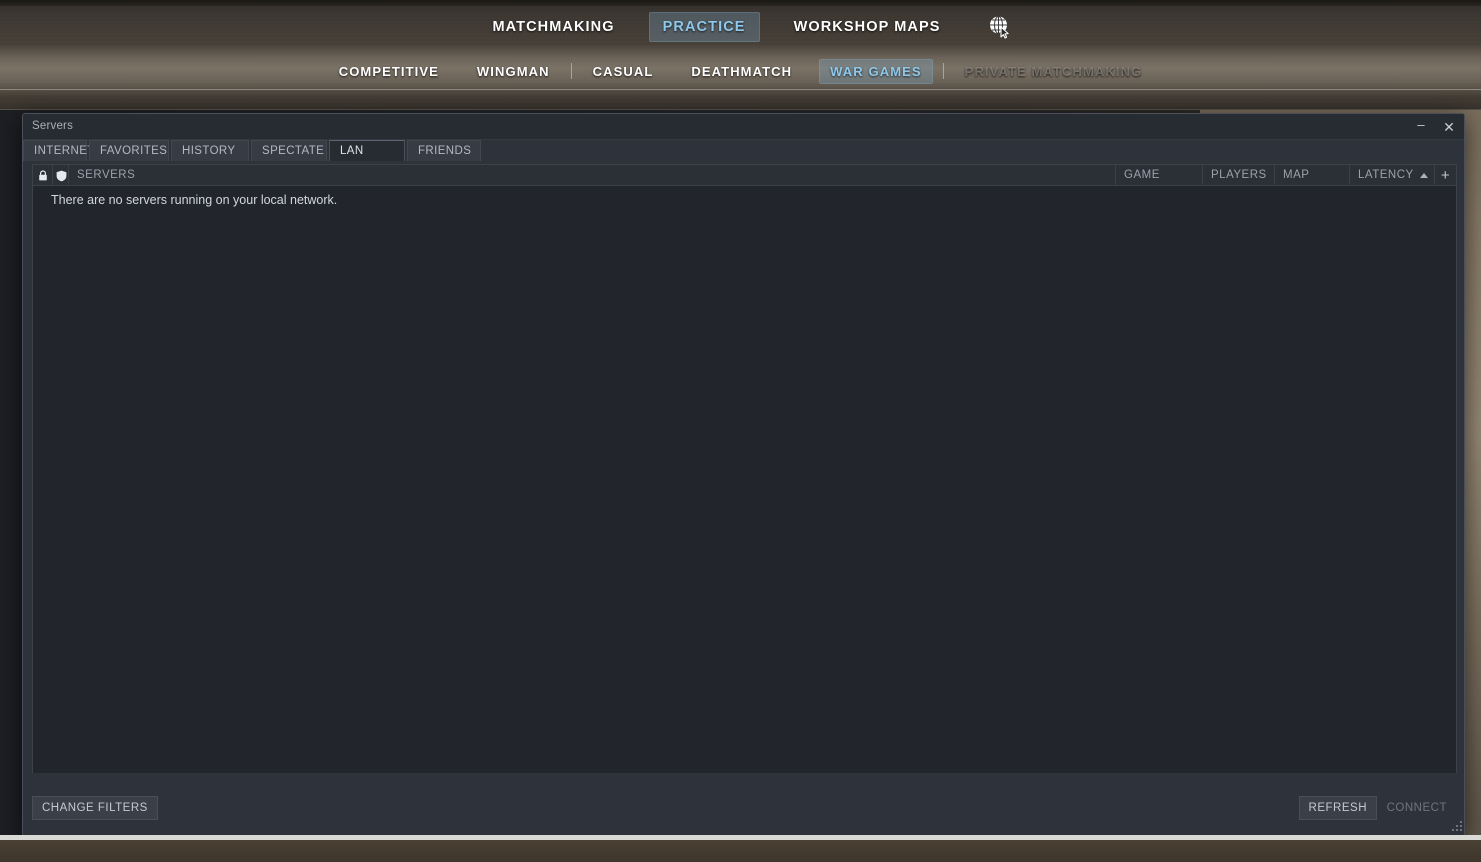  Describe the element at coordinates (876, 71) in the screenshot. I see `nav-item-war-games: WAR GAMES` at that location.